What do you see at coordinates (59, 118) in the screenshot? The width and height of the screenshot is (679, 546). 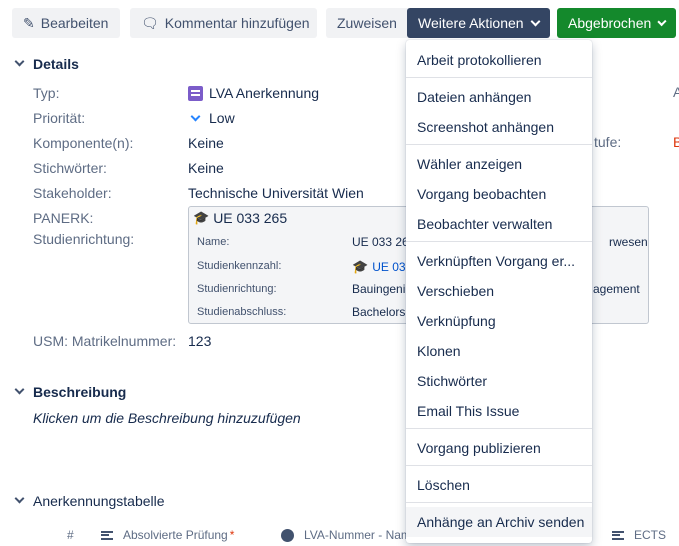 I see `priority-label: Priorität:` at bounding box center [59, 118].